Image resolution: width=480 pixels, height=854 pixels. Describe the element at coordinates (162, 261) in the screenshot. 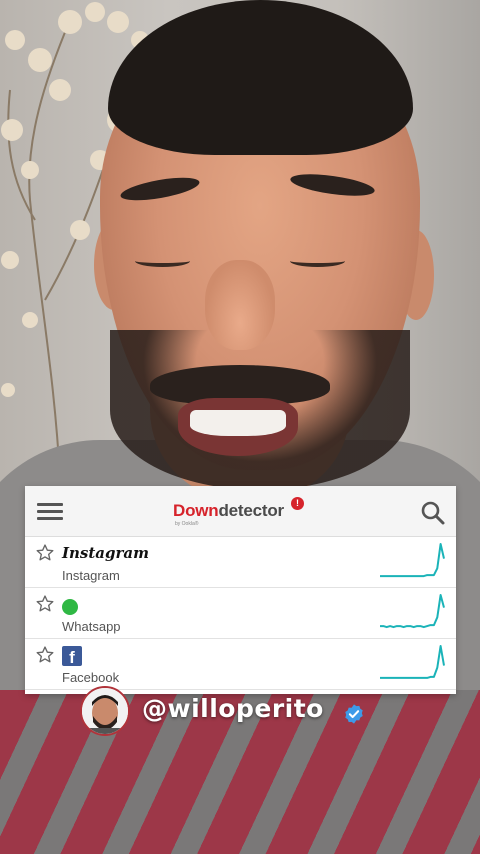

I see `left-eye` at that location.